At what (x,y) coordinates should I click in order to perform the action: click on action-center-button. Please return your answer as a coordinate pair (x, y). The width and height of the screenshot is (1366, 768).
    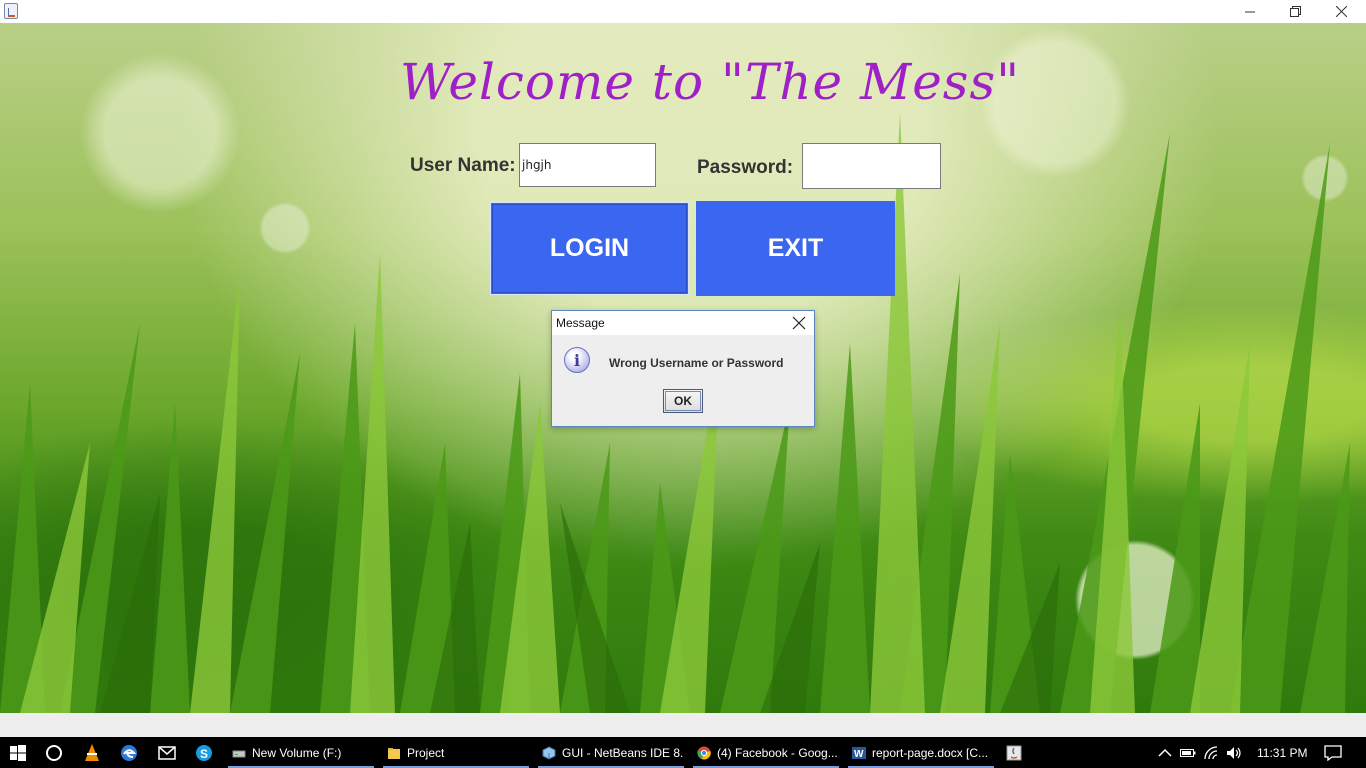
    Looking at the image, I should click on (1333, 753).